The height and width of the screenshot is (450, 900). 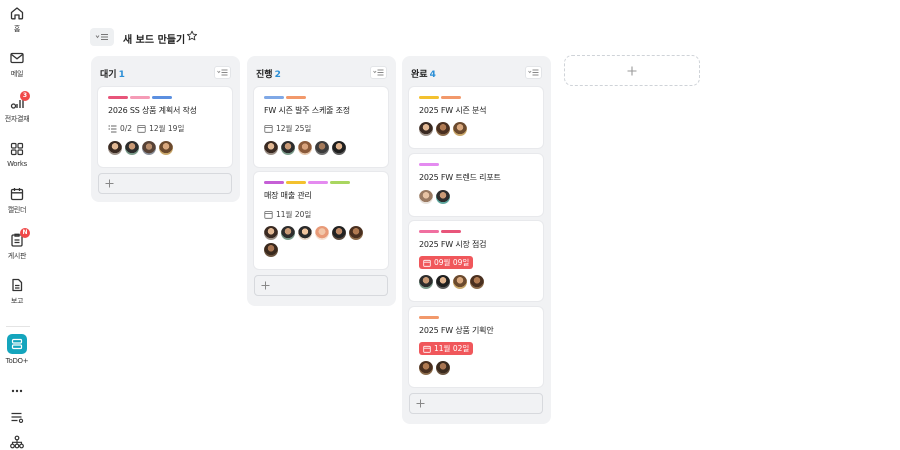 What do you see at coordinates (108, 75) in the screenshot?
I see `column-name: 대기` at bounding box center [108, 75].